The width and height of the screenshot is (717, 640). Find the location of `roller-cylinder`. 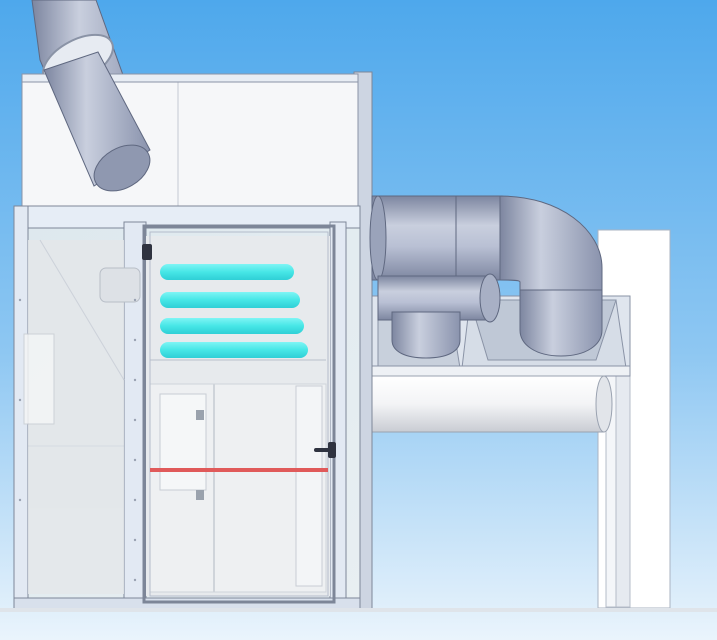

roller-cylinder is located at coordinates (492, 404).